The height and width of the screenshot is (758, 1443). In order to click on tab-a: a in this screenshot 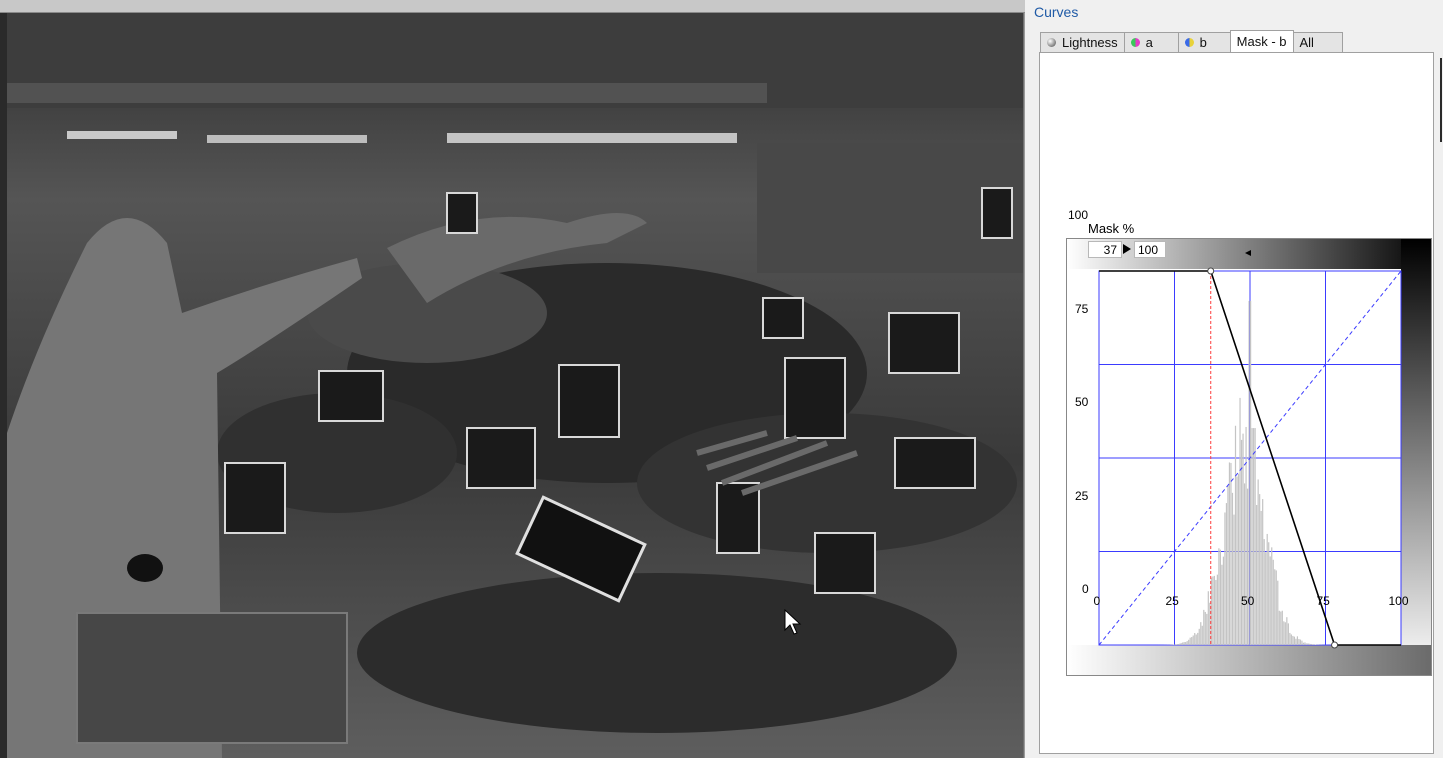, I will do `click(1151, 42)`.